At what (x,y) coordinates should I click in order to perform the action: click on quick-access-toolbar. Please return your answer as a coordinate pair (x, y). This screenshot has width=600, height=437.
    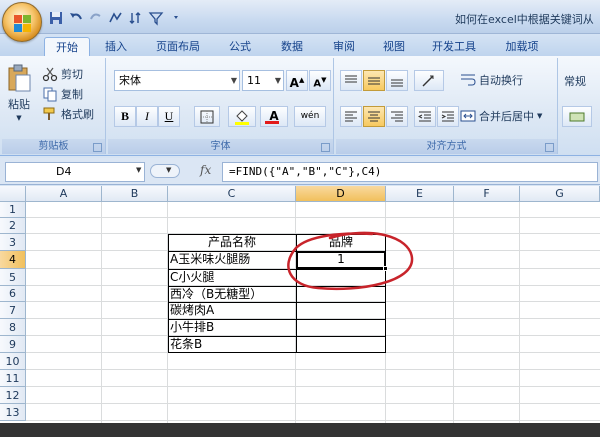
    Looking at the image, I should click on (116, 18).